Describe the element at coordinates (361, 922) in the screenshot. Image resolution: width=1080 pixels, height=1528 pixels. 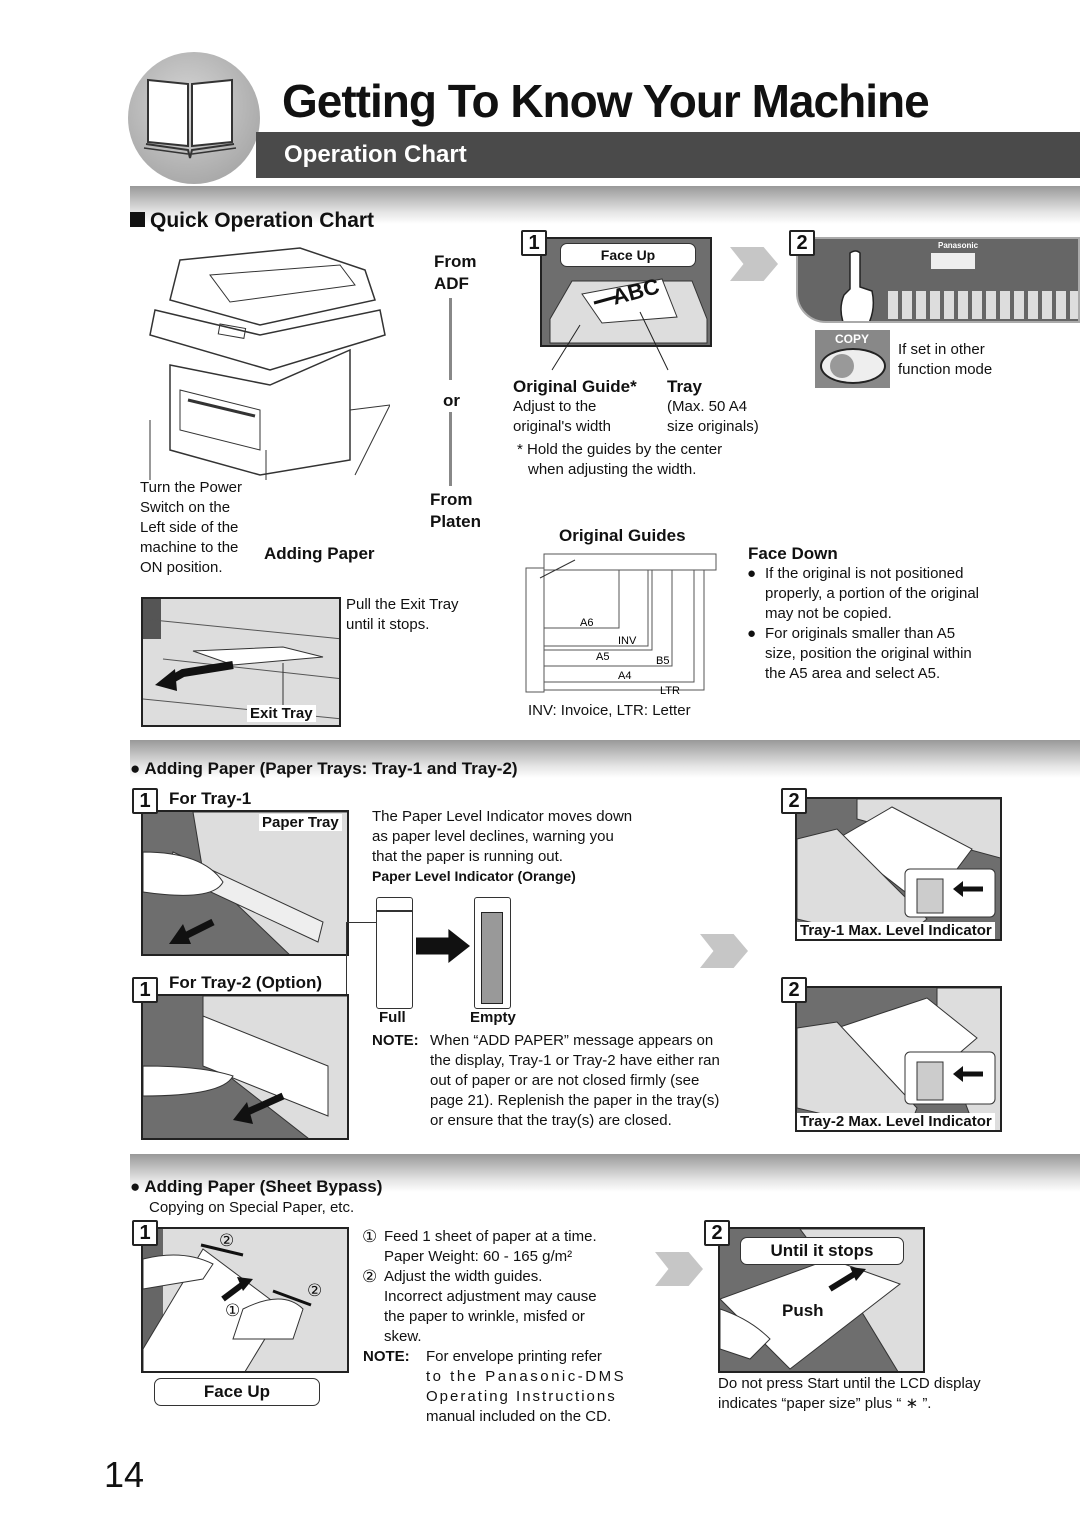
I see `indicator-leader-line` at that location.